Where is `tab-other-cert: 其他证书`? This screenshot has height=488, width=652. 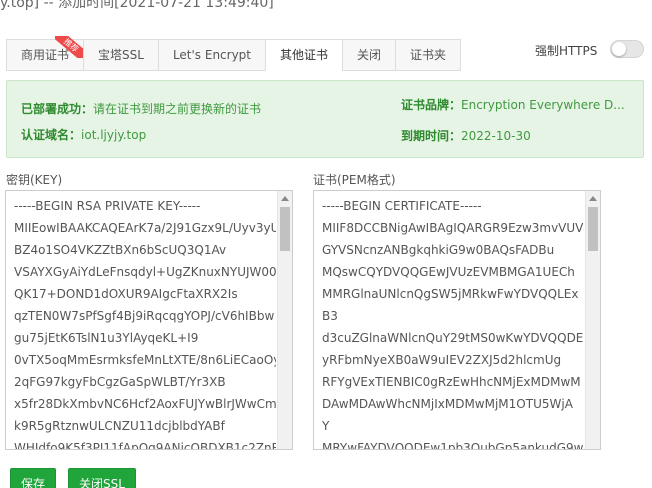
tab-other-cert: 其他证书 is located at coordinates (304, 55).